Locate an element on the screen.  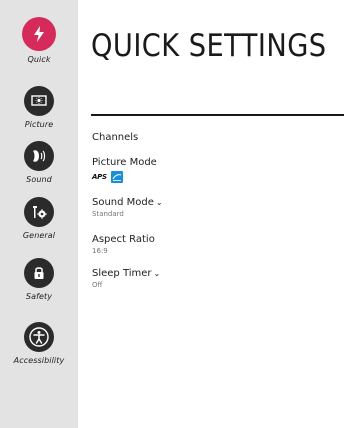
sound-mode-value: Standard is located at coordinates (108, 214).